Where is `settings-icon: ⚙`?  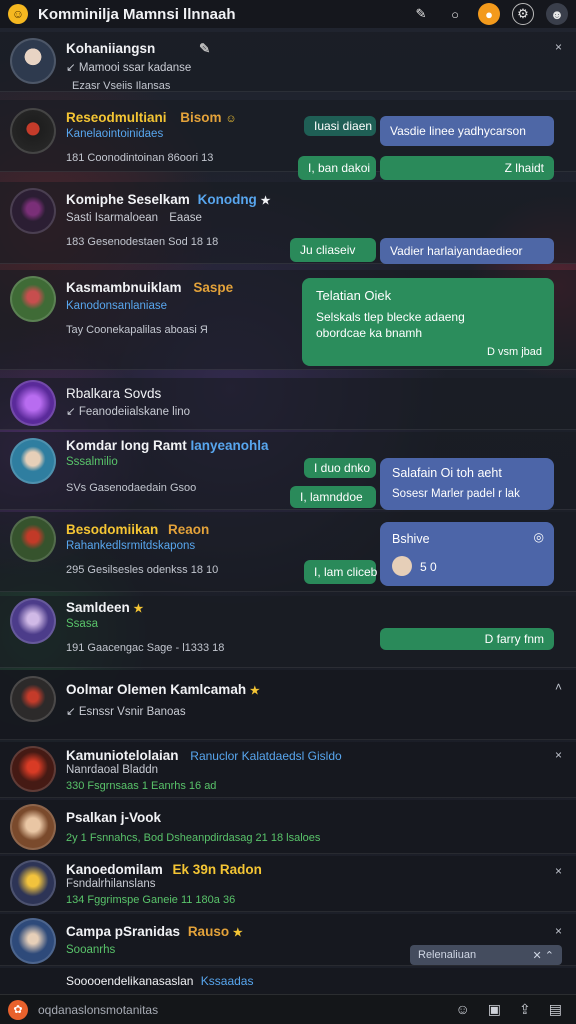
settings-icon: ⚙ is located at coordinates (523, 14).